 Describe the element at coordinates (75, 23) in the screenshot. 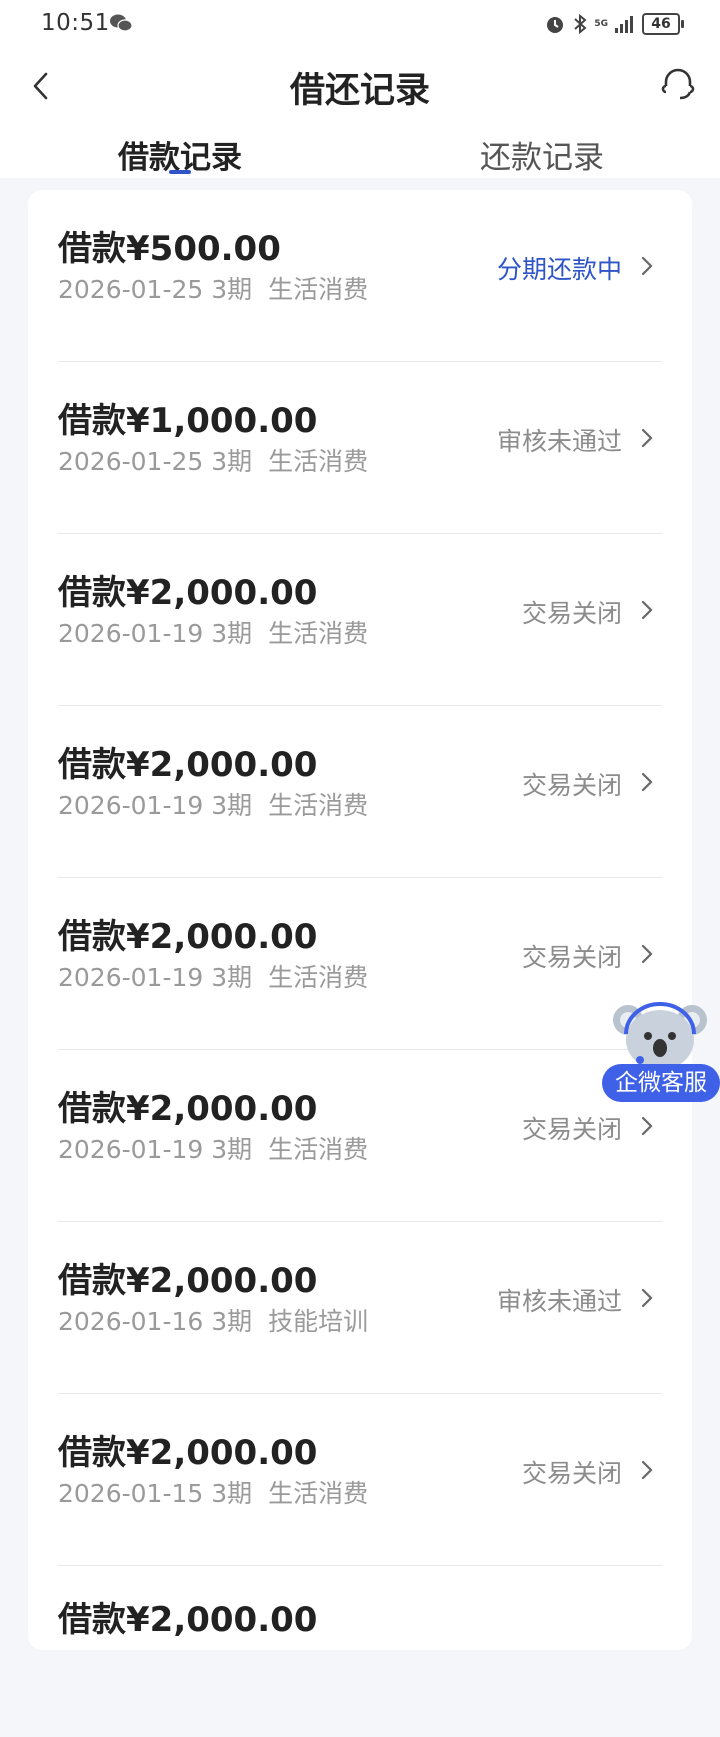

I see `status-time: 10:51` at that location.